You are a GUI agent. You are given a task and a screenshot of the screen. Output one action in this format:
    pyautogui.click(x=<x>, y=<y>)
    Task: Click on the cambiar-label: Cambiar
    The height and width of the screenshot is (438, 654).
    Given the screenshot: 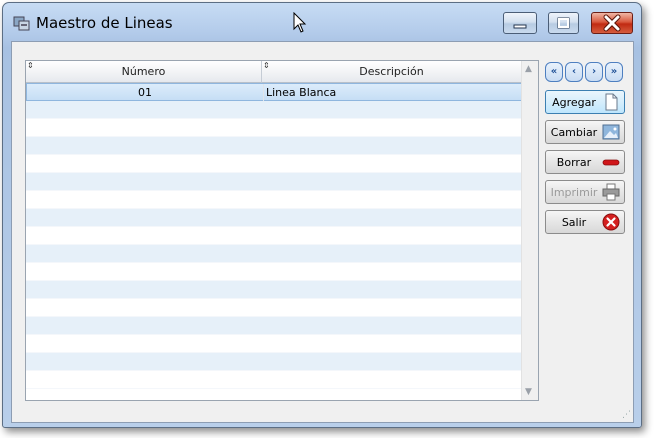 What is the action you would take?
    pyautogui.click(x=574, y=132)
    